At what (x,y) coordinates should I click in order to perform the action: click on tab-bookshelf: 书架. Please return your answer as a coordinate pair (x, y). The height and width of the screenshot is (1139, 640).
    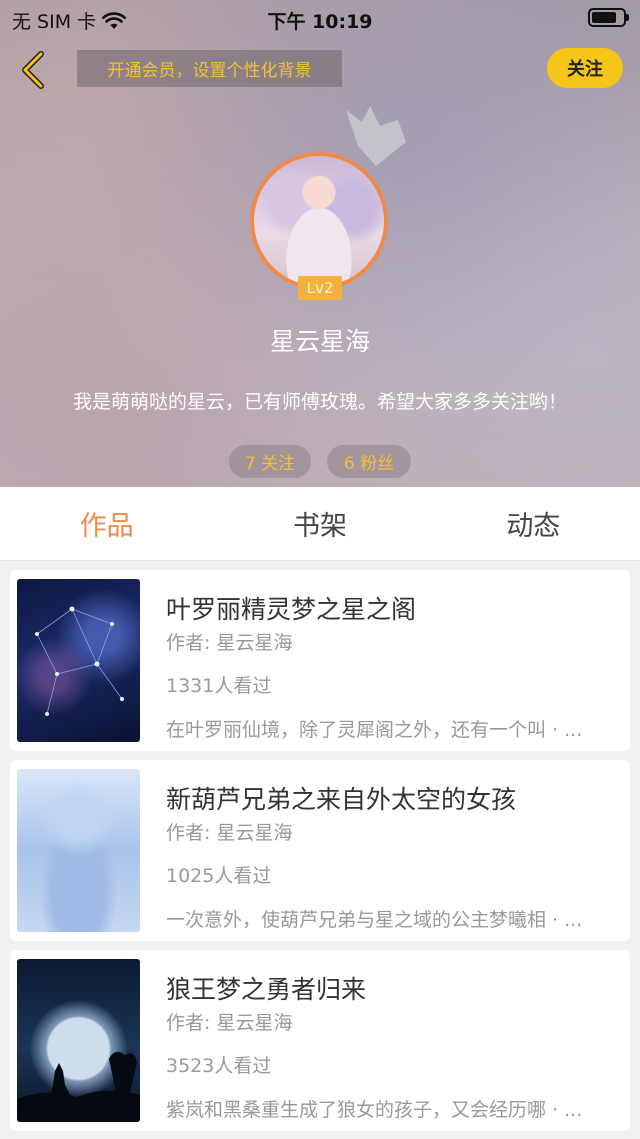
    Looking at the image, I should click on (319, 523).